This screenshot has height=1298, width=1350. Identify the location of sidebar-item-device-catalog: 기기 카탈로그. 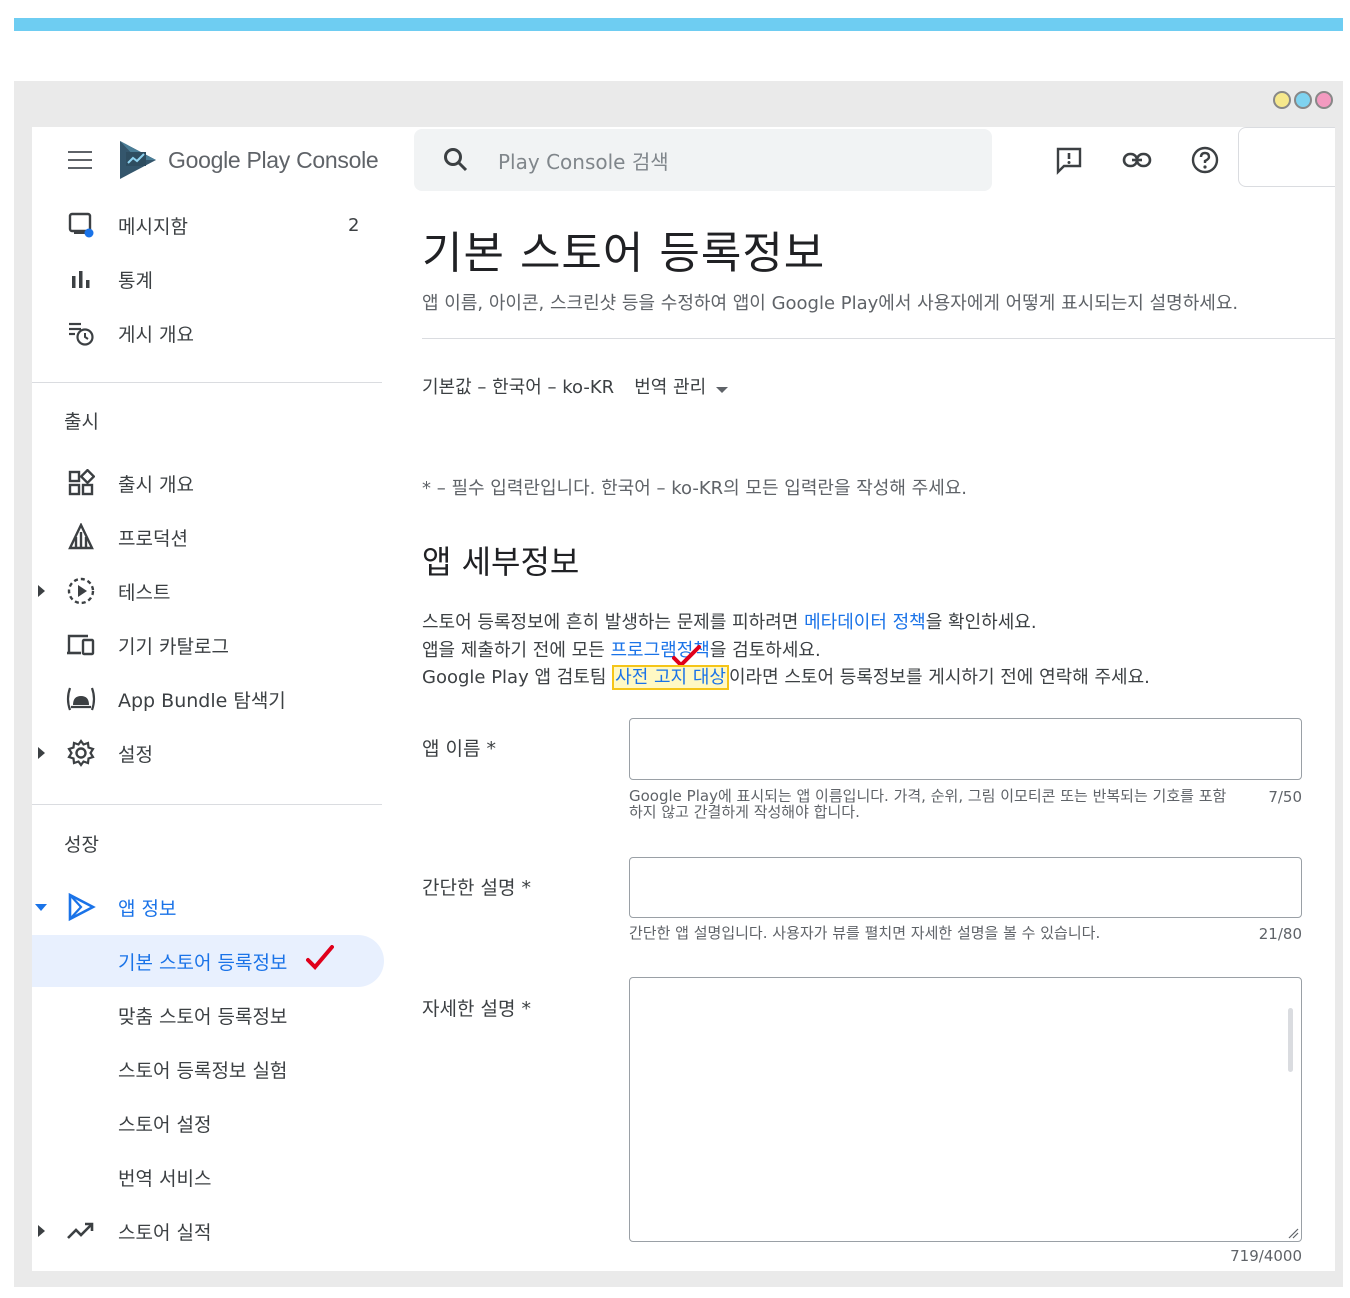
(208, 645).